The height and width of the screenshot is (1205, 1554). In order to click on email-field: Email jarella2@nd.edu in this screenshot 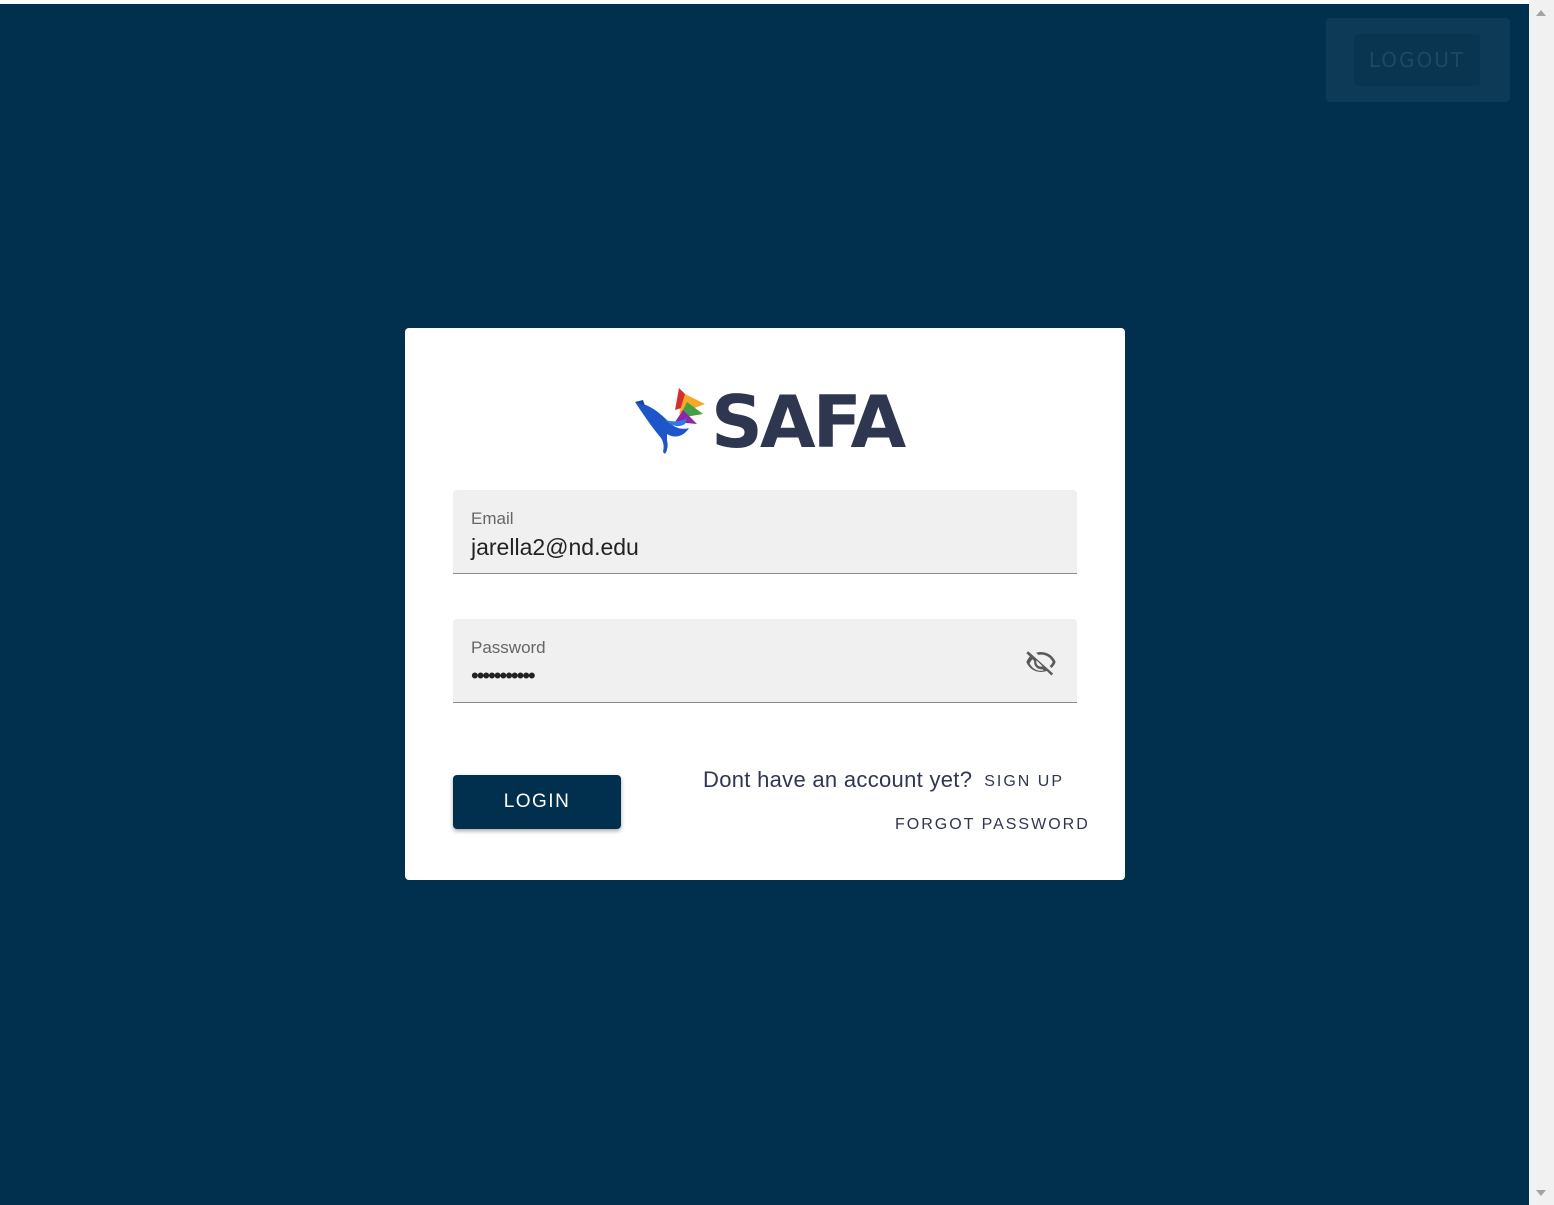, I will do `click(765, 532)`.